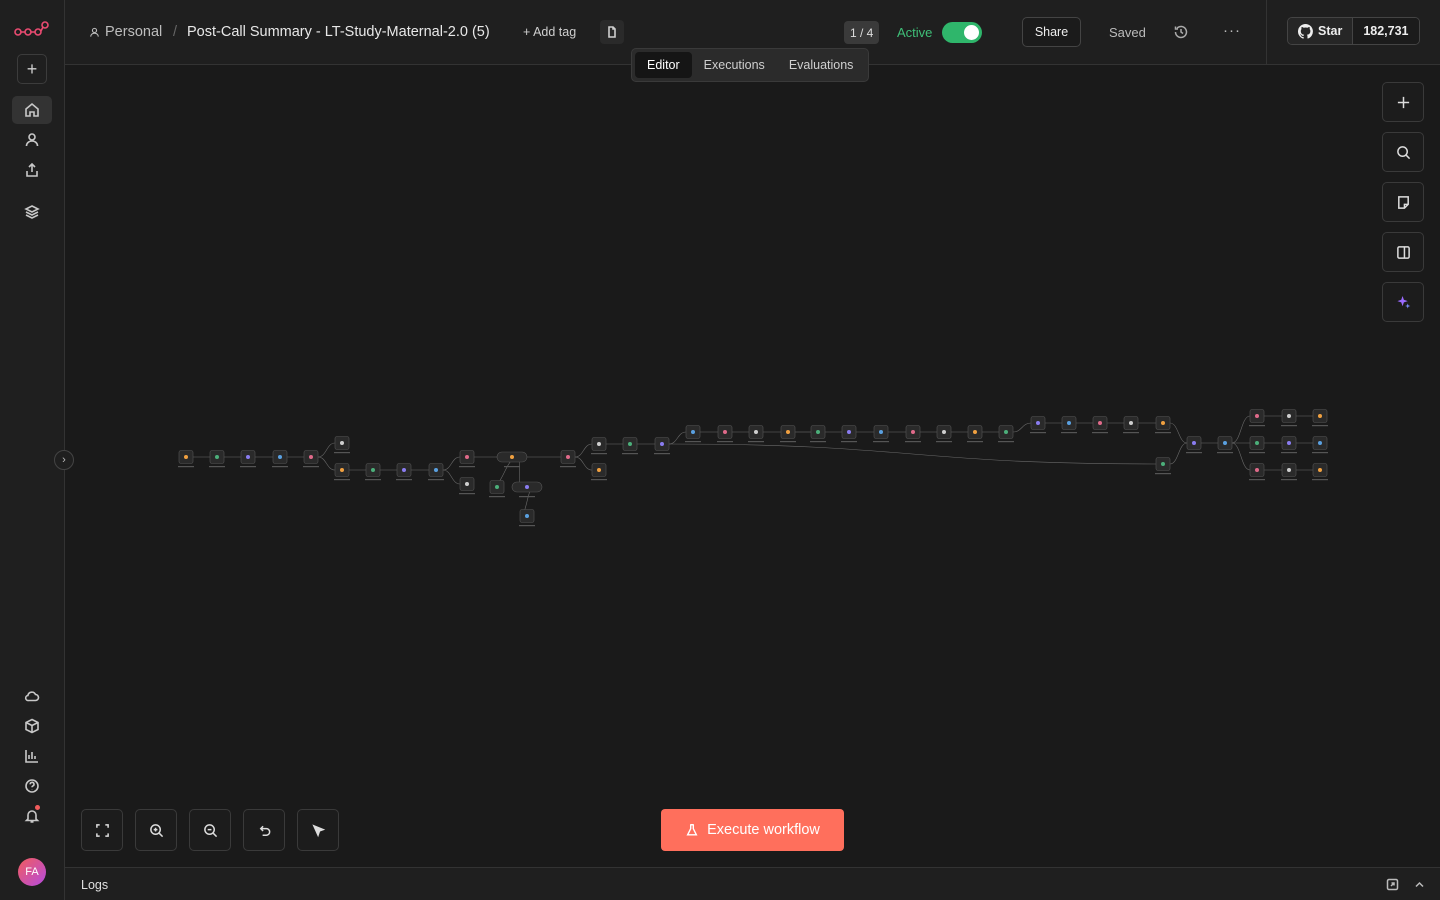 Image resolution: width=1440 pixels, height=900 pixels. What do you see at coordinates (32, 816) in the screenshot?
I see `bell-icon` at bounding box center [32, 816].